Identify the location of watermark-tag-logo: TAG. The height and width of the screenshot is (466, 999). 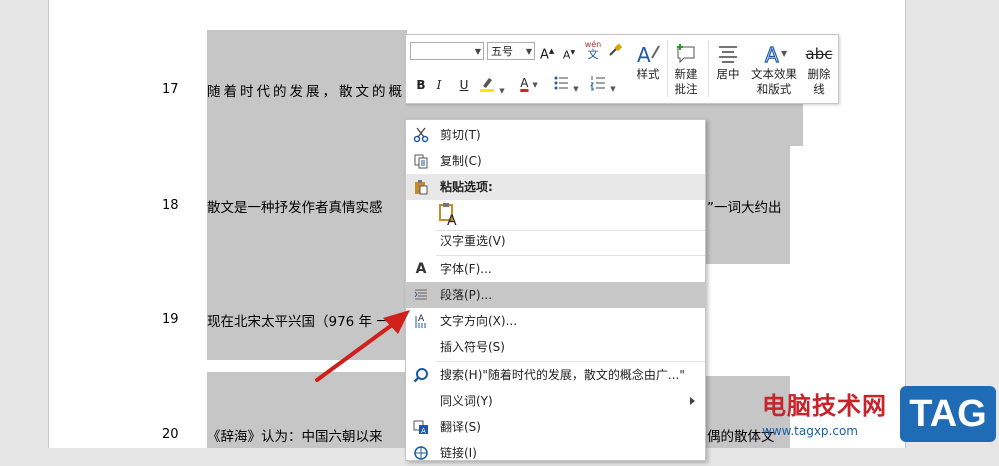
(948, 414).